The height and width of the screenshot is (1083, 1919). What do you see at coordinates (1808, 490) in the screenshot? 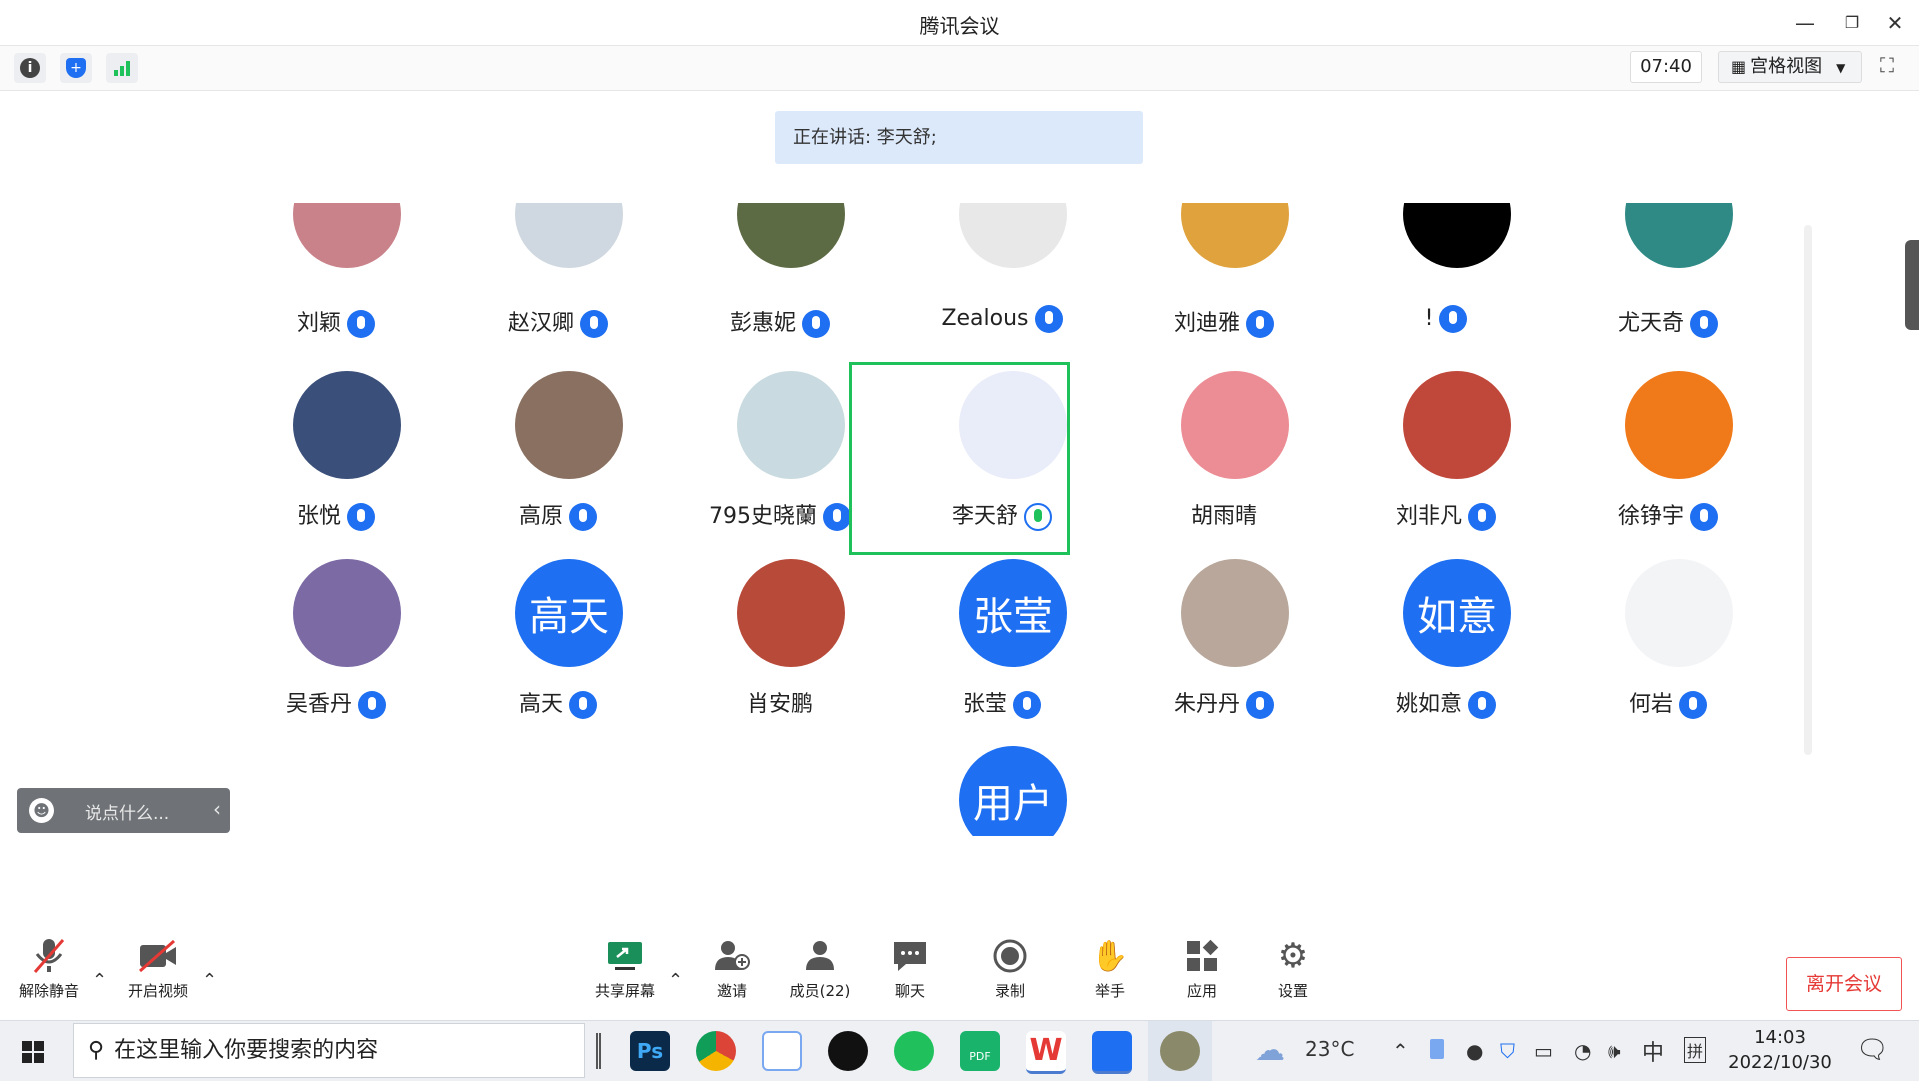
I see `grid-scrollbar` at bounding box center [1808, 490].